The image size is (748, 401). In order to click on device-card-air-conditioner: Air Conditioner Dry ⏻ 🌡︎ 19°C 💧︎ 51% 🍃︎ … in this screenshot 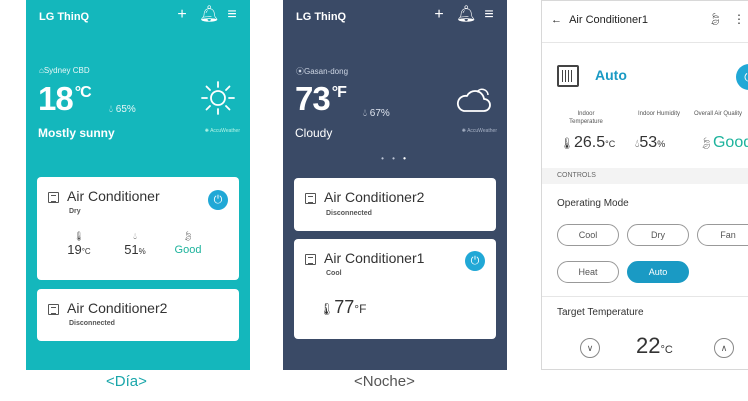, I will do `click(138, 228)`.